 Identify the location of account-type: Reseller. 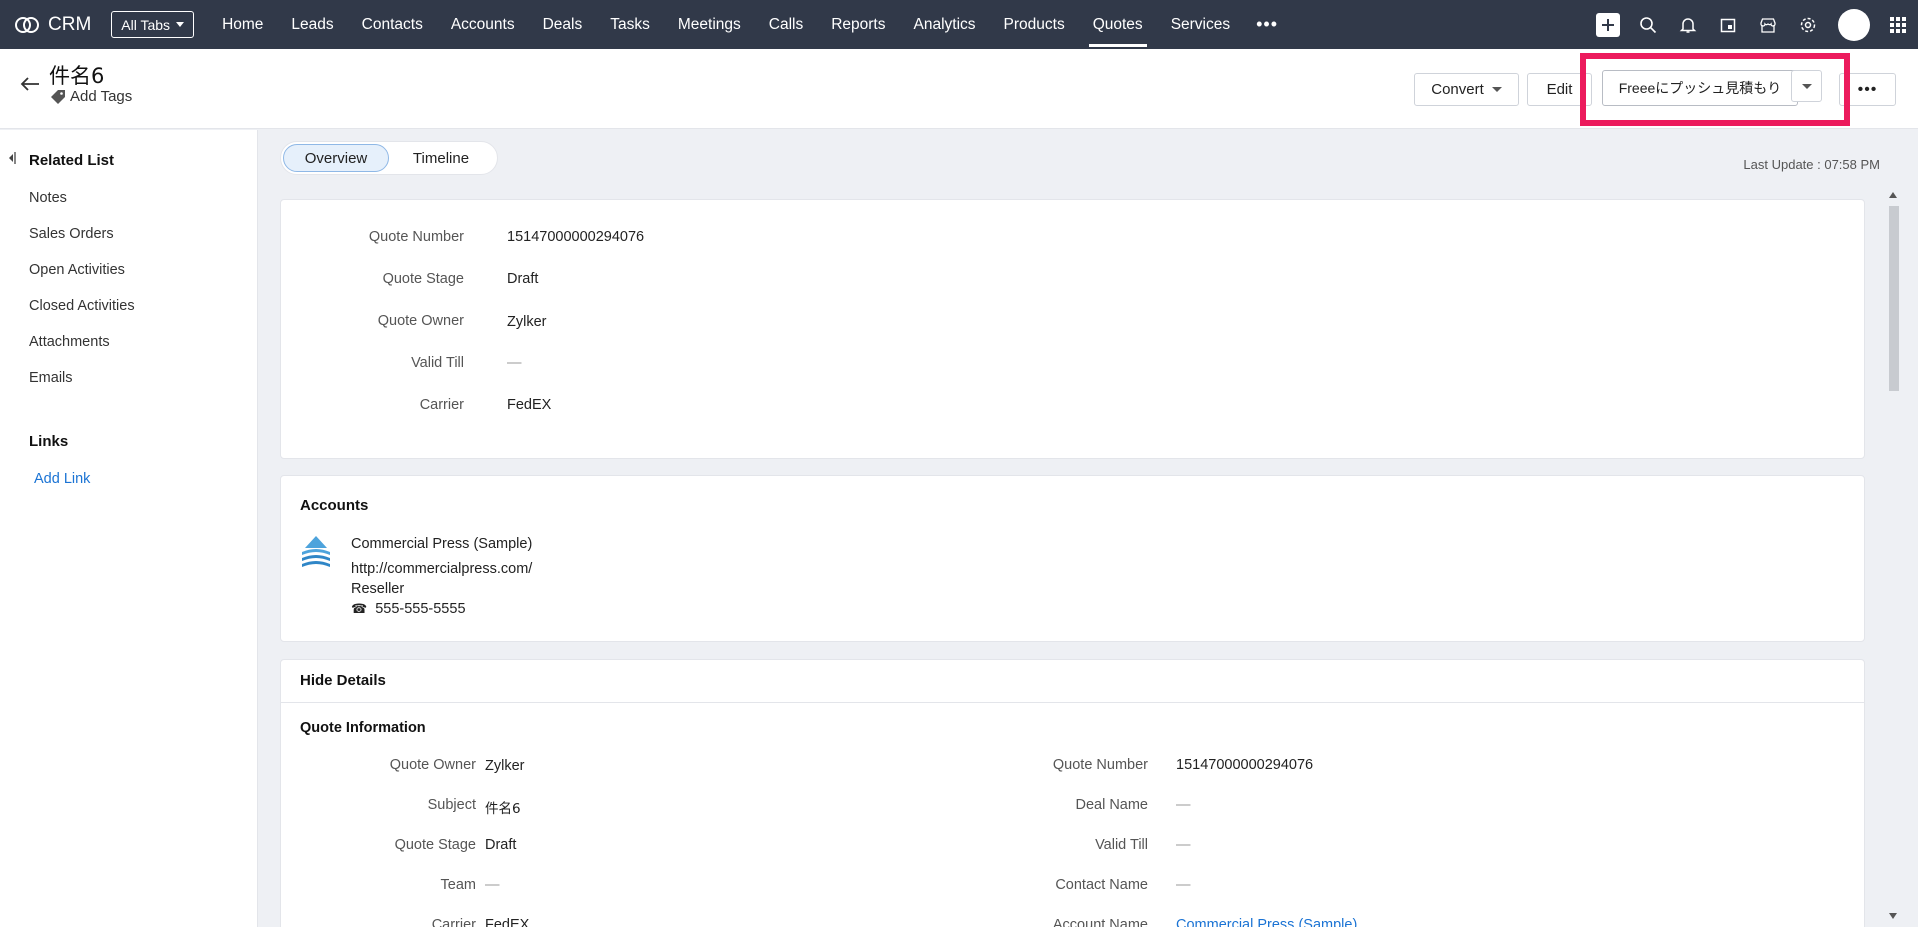
(378, 589).